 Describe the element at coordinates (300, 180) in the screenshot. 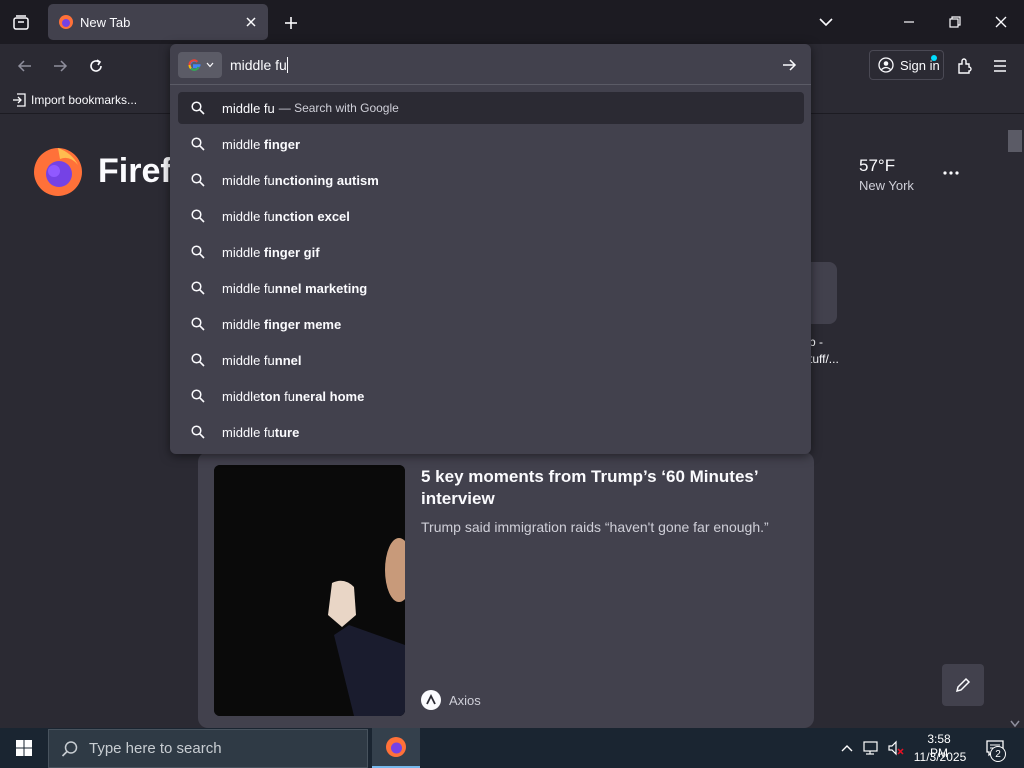

I see `suggestion-text: middle functioning autism` at that location.